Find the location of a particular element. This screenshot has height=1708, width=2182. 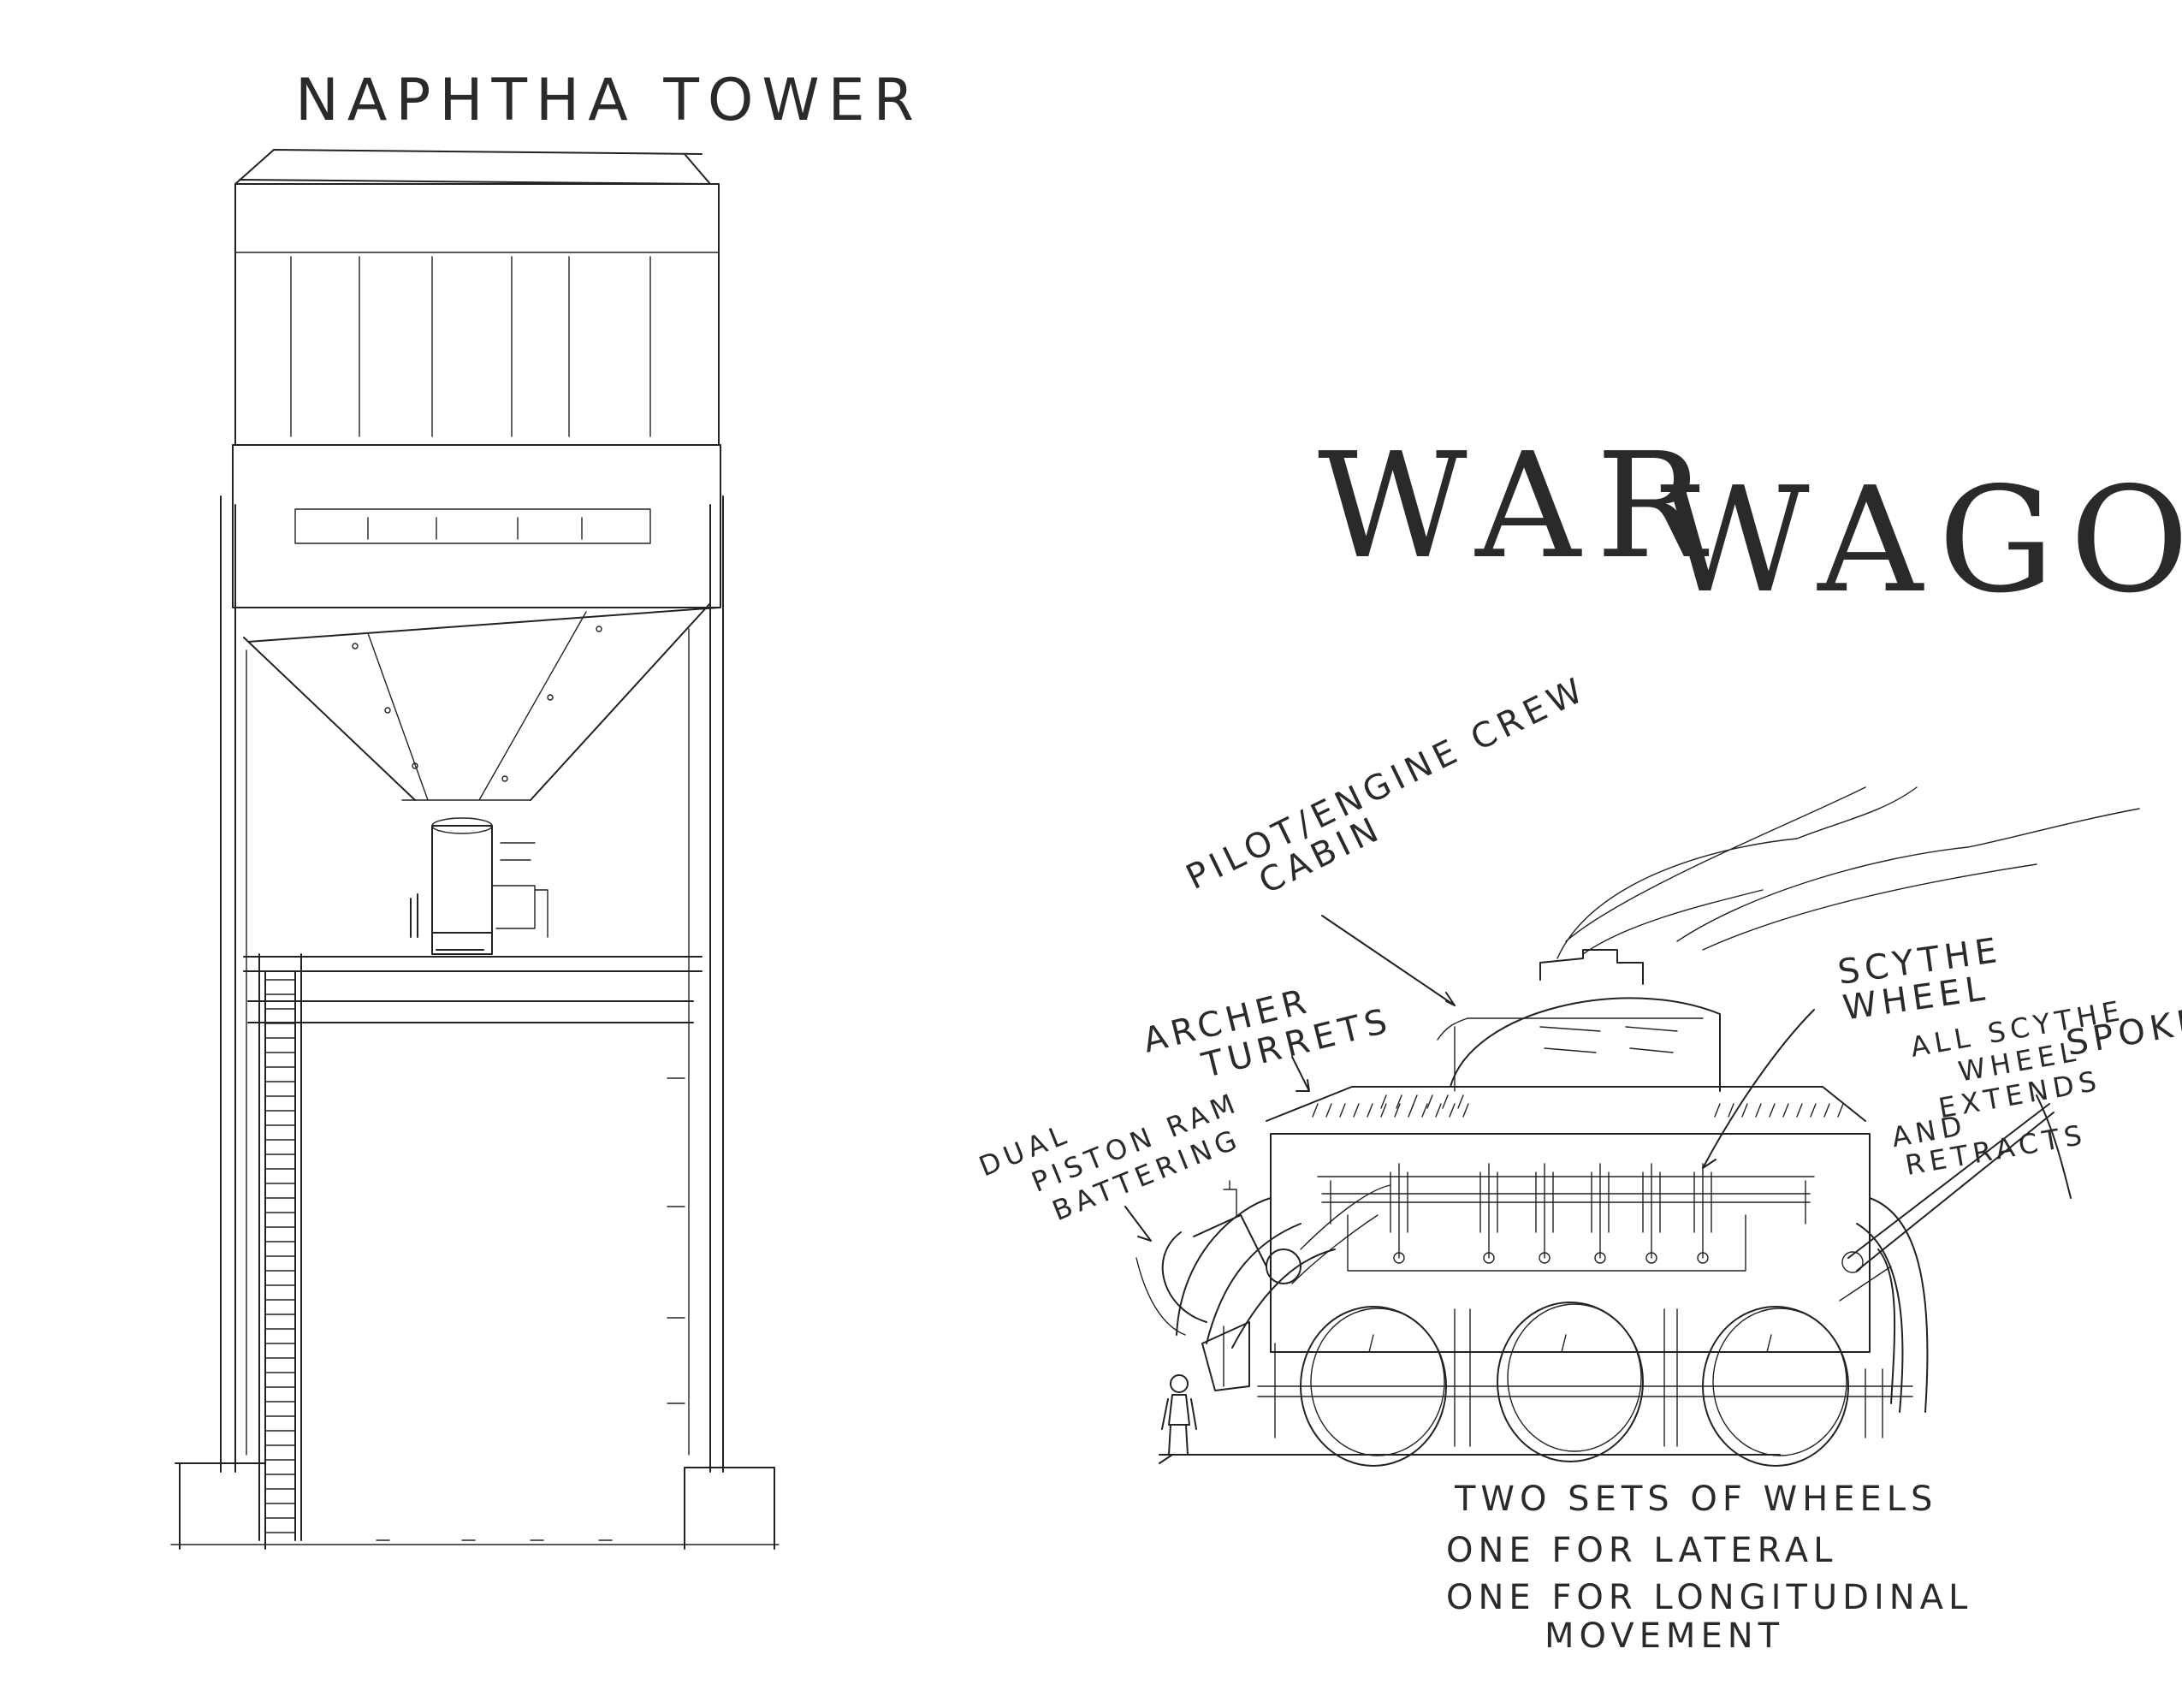

note-line4: MOVEMENT is located at coordinates (1664, 1636).